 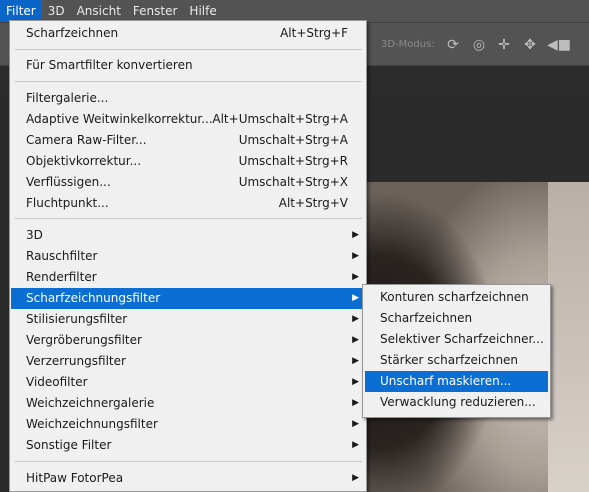 What do you see at coordinates (188, 161) in the screenshot?
I see `menu-item-objektivkorrektur: Objektivkorrektur... Umschalt+Strg+R` at bounding box center [188, 161].